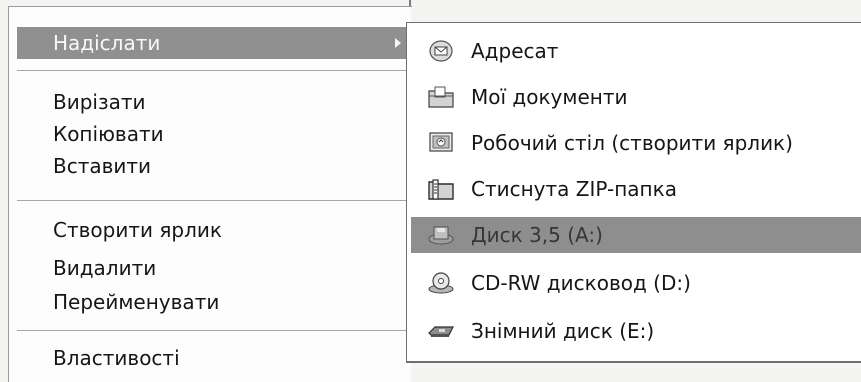 The image size is (861, 382). Describe the element at coordinates (441, 51) in the screenshot. I see `mail-recipient-icon` at that location.